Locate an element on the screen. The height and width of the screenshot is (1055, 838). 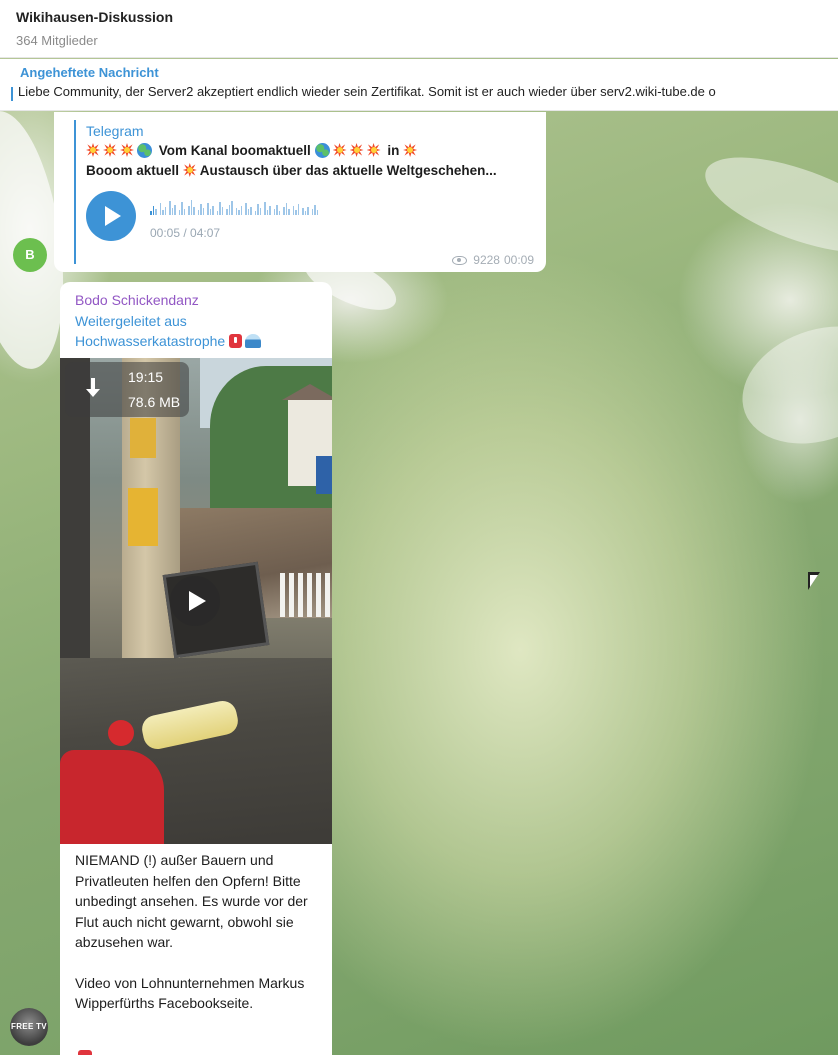
chat-title: Wikihausen-Diskussion is located at coordinates (95, 17).